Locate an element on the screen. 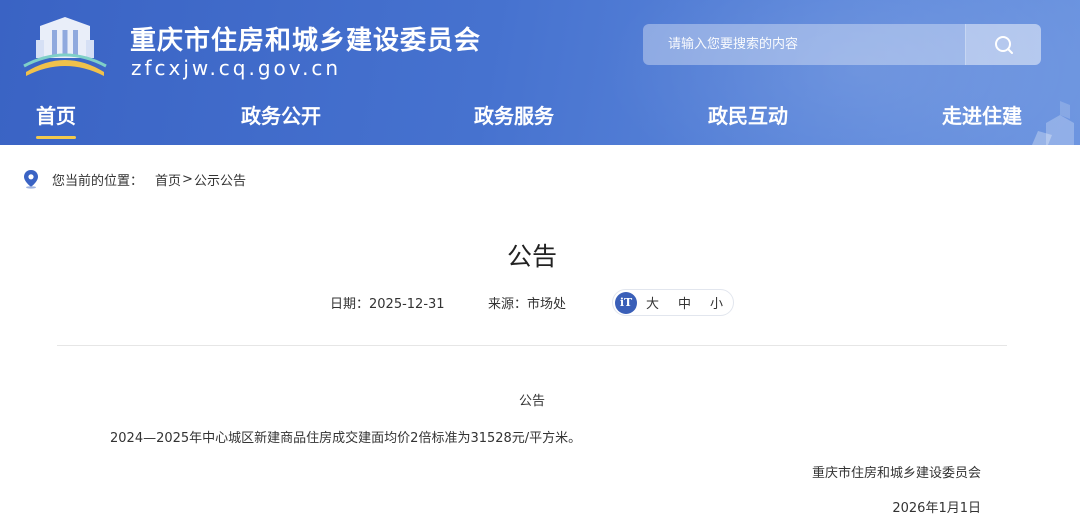  content-divider is located at coordinates (532, 345).